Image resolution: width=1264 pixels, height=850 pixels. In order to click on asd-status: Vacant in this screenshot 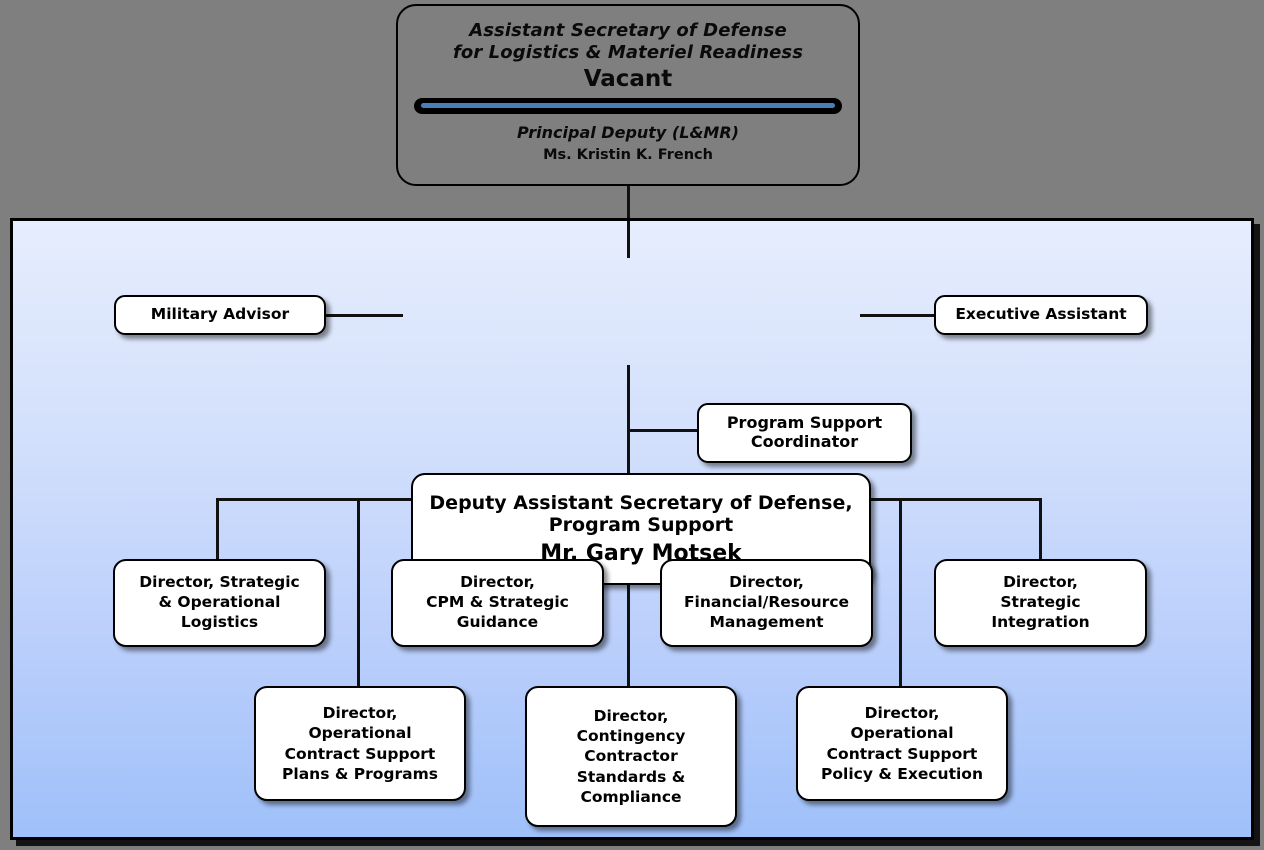, I will do `click(628, 78)`.